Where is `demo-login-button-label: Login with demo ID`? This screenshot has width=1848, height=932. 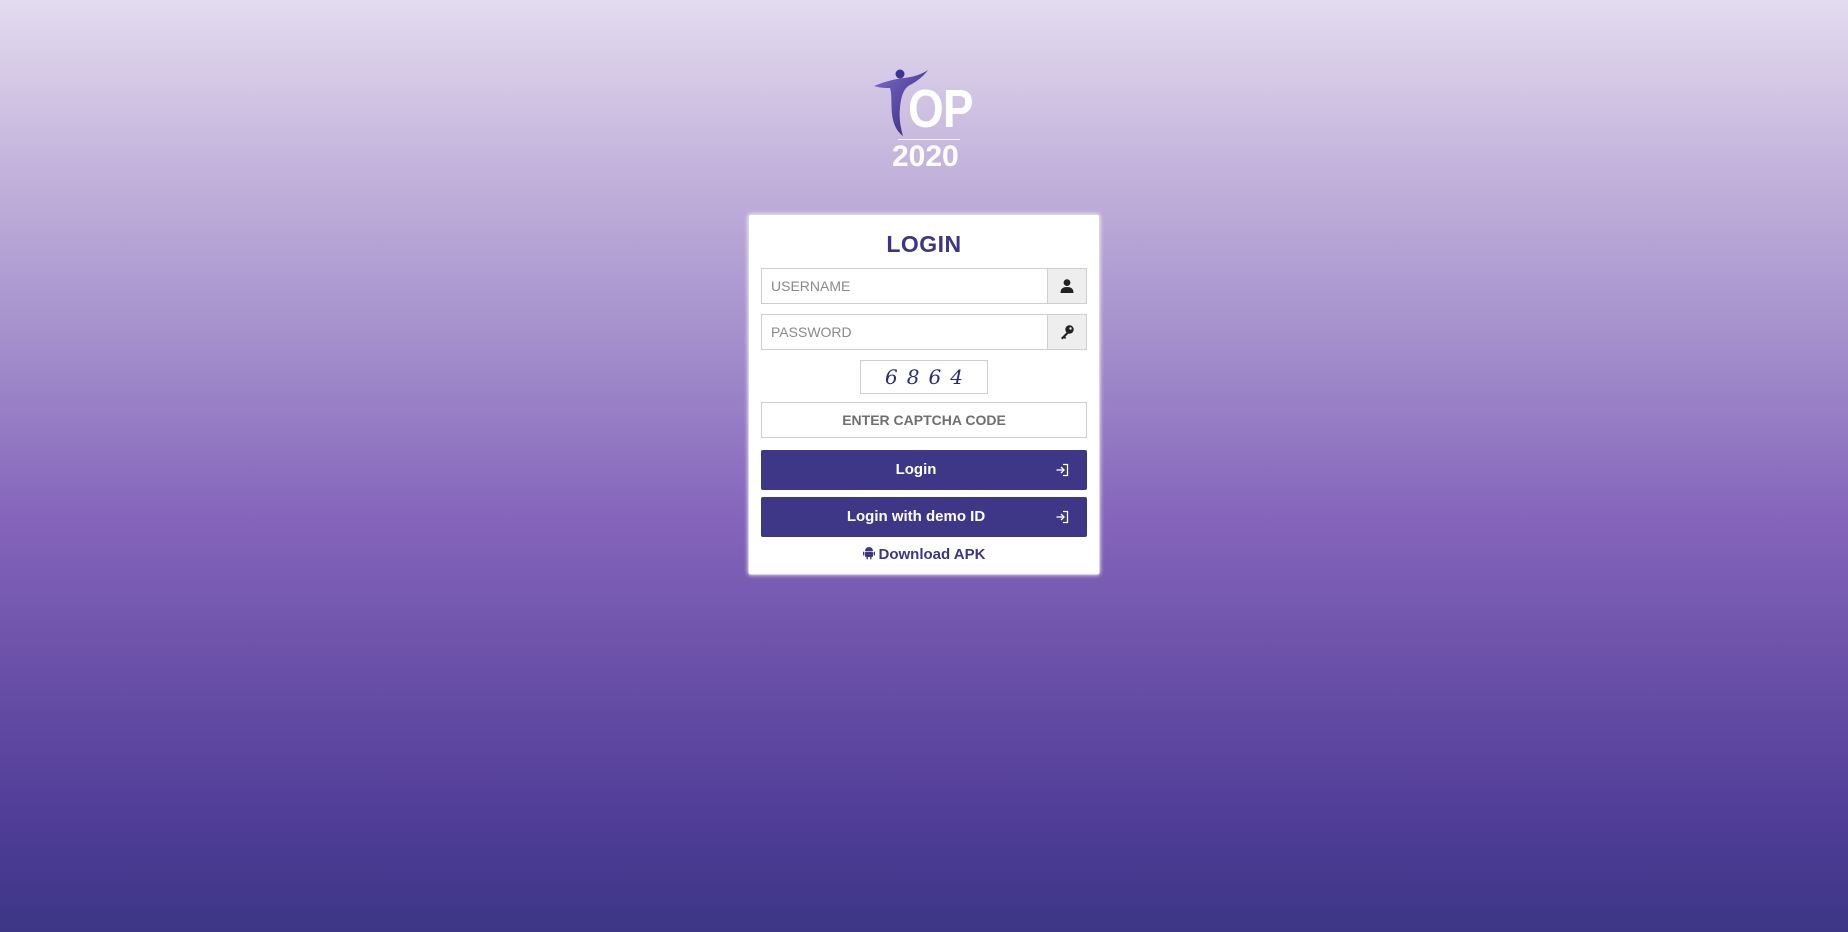 demo-login-button-label: Login with demo ID is located at coordinates (916, 516).